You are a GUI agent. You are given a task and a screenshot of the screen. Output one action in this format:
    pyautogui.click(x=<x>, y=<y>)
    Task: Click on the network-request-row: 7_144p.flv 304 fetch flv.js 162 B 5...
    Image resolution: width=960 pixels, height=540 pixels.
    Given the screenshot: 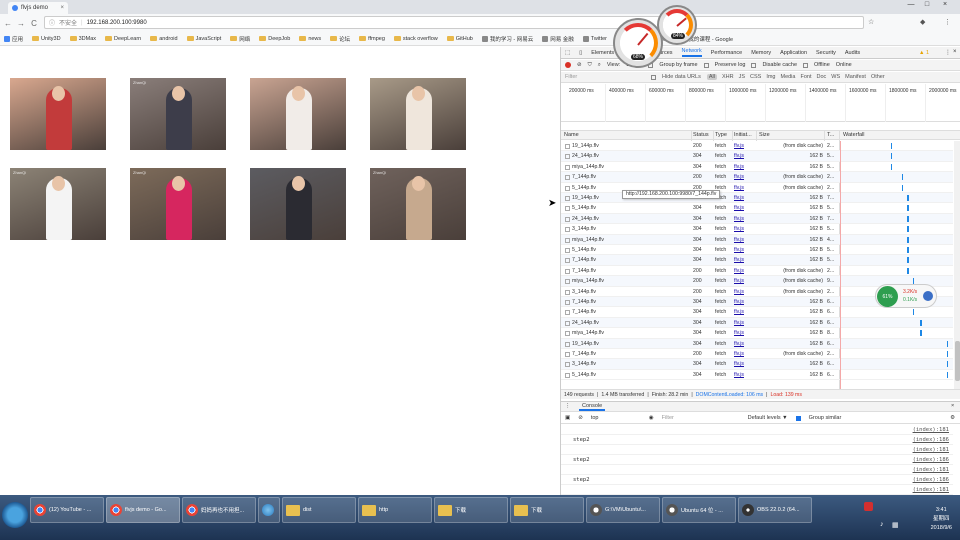 What is the action you would take?
    pyautogui.click(x=757, y=260)
    